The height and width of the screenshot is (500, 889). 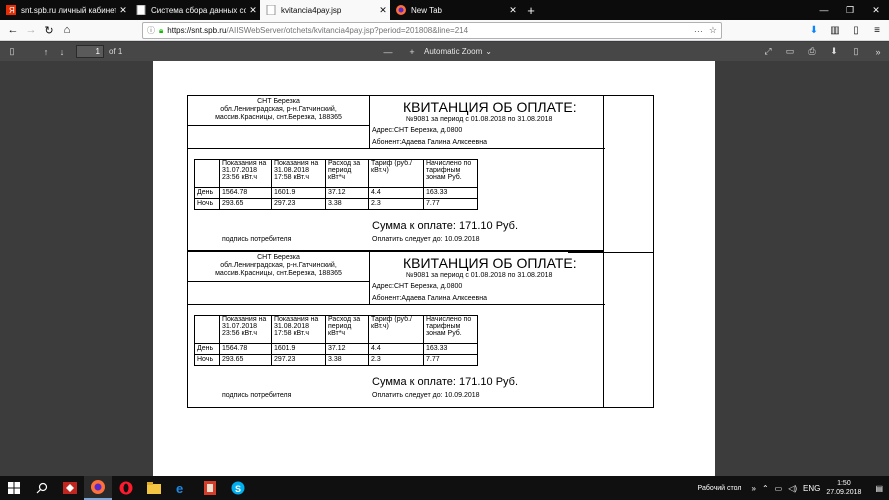 I want to click on table-row: День 1564.78 1601.9 37.12 4.4 163.33, so click(x=336, y=349).